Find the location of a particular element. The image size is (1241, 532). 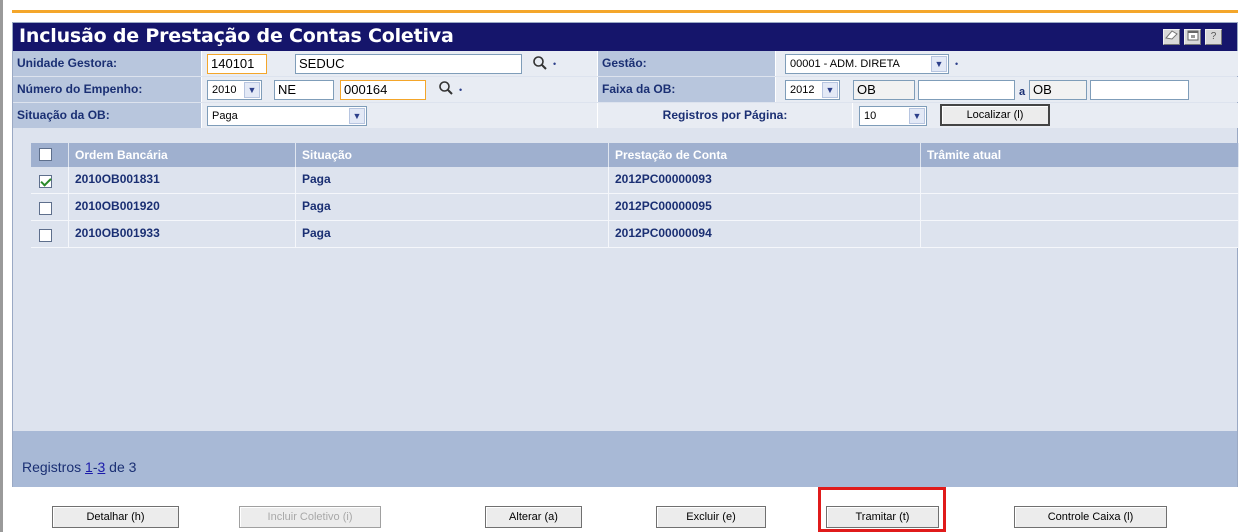

unidade-code-input: 140101 is located at coordinates (237, 64).